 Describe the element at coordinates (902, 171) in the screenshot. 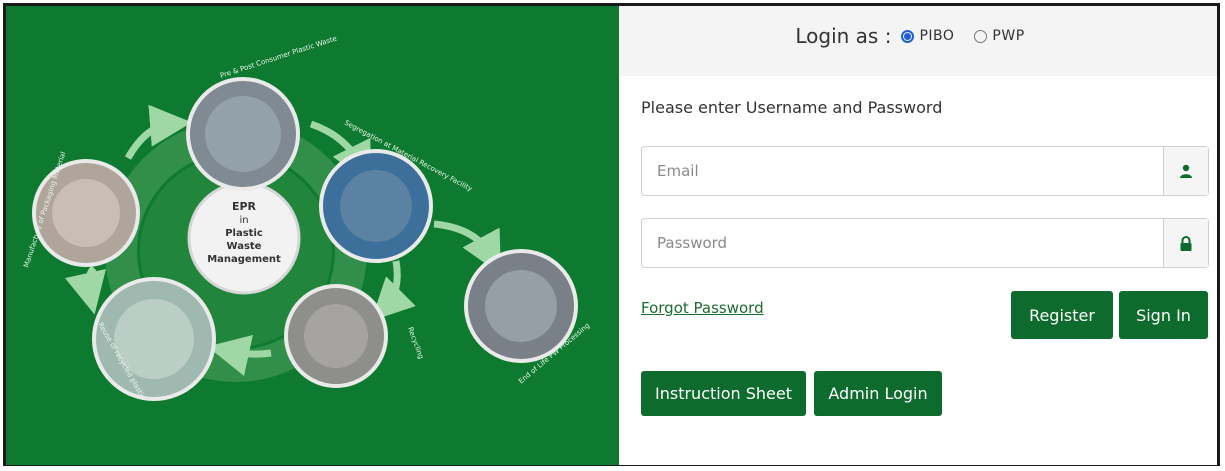

I see `email-input` at that location.